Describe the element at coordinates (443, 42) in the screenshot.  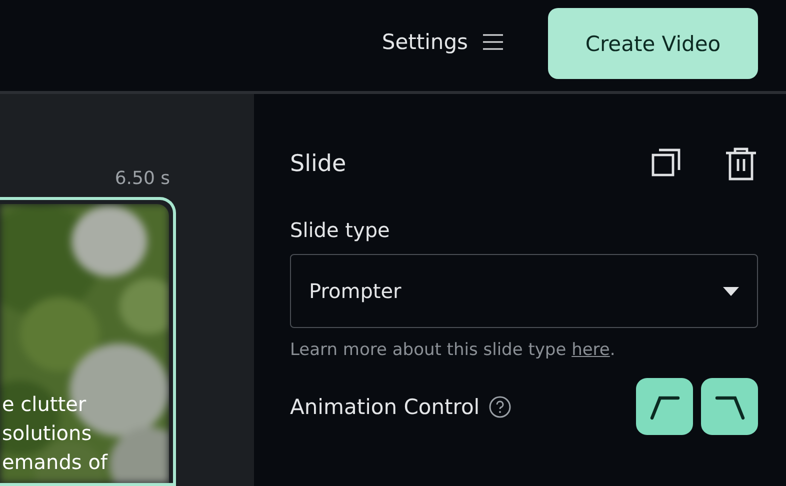
I see `settings-button: Settings` at that location.